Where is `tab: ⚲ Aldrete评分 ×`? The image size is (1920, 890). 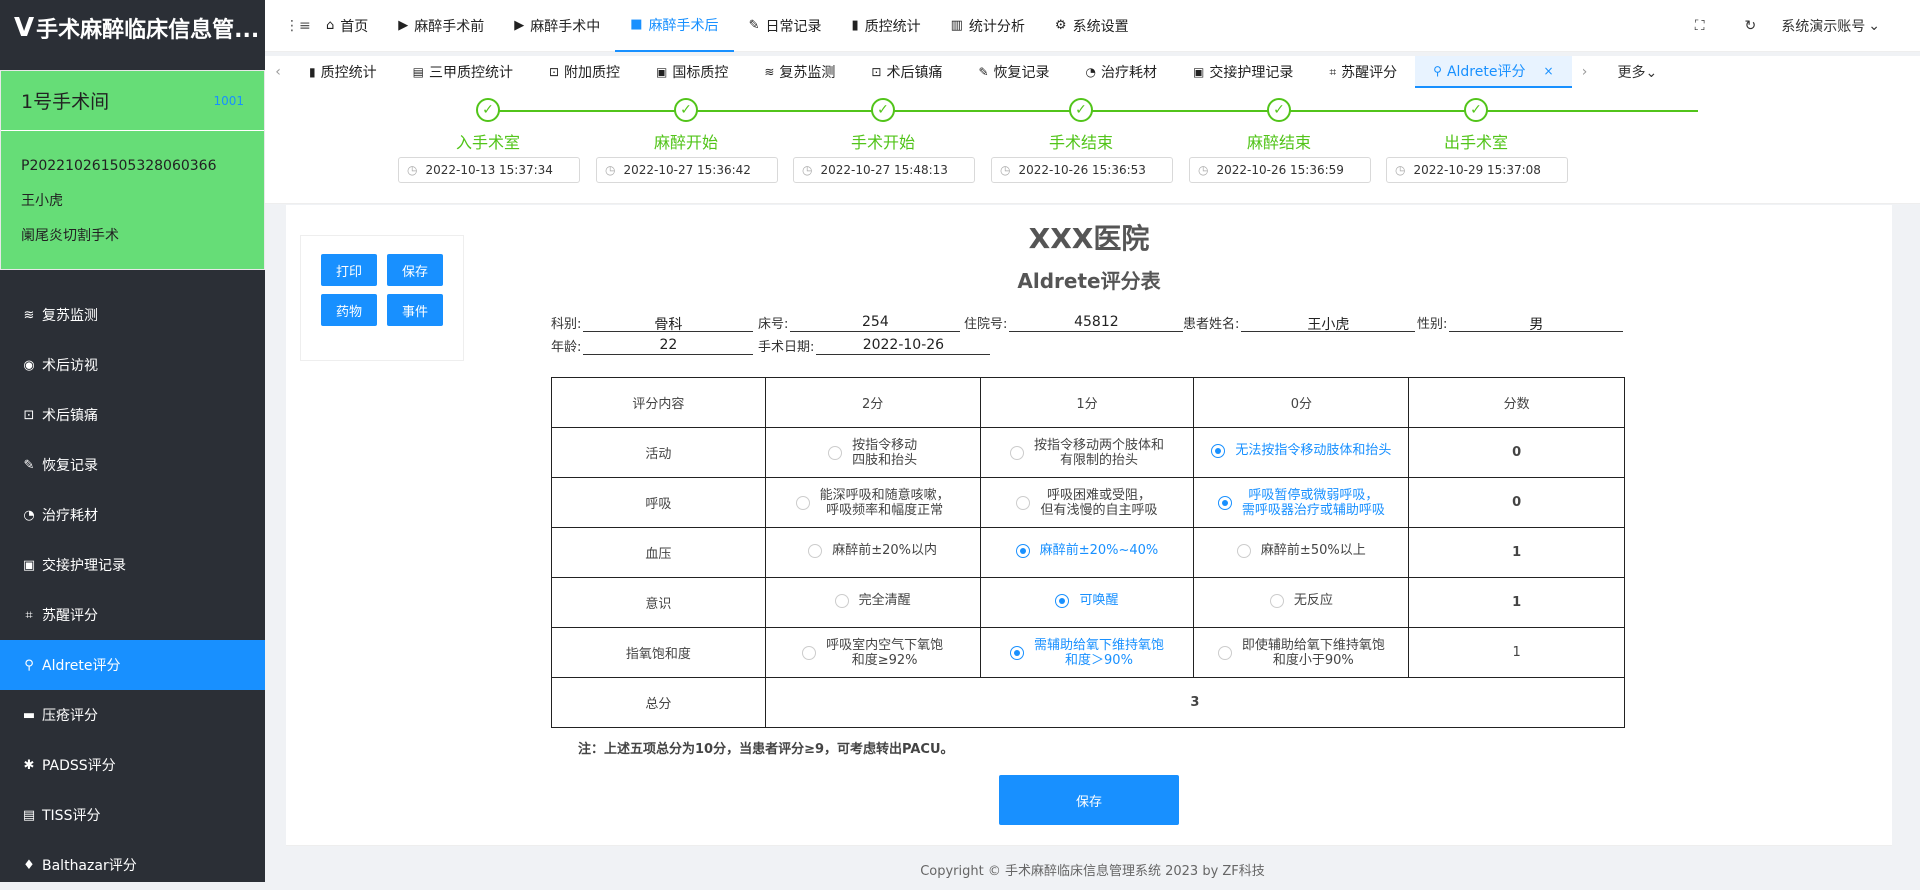 tab: ⚲ Aldrete评分 × is located at coordinates (1493, 72).